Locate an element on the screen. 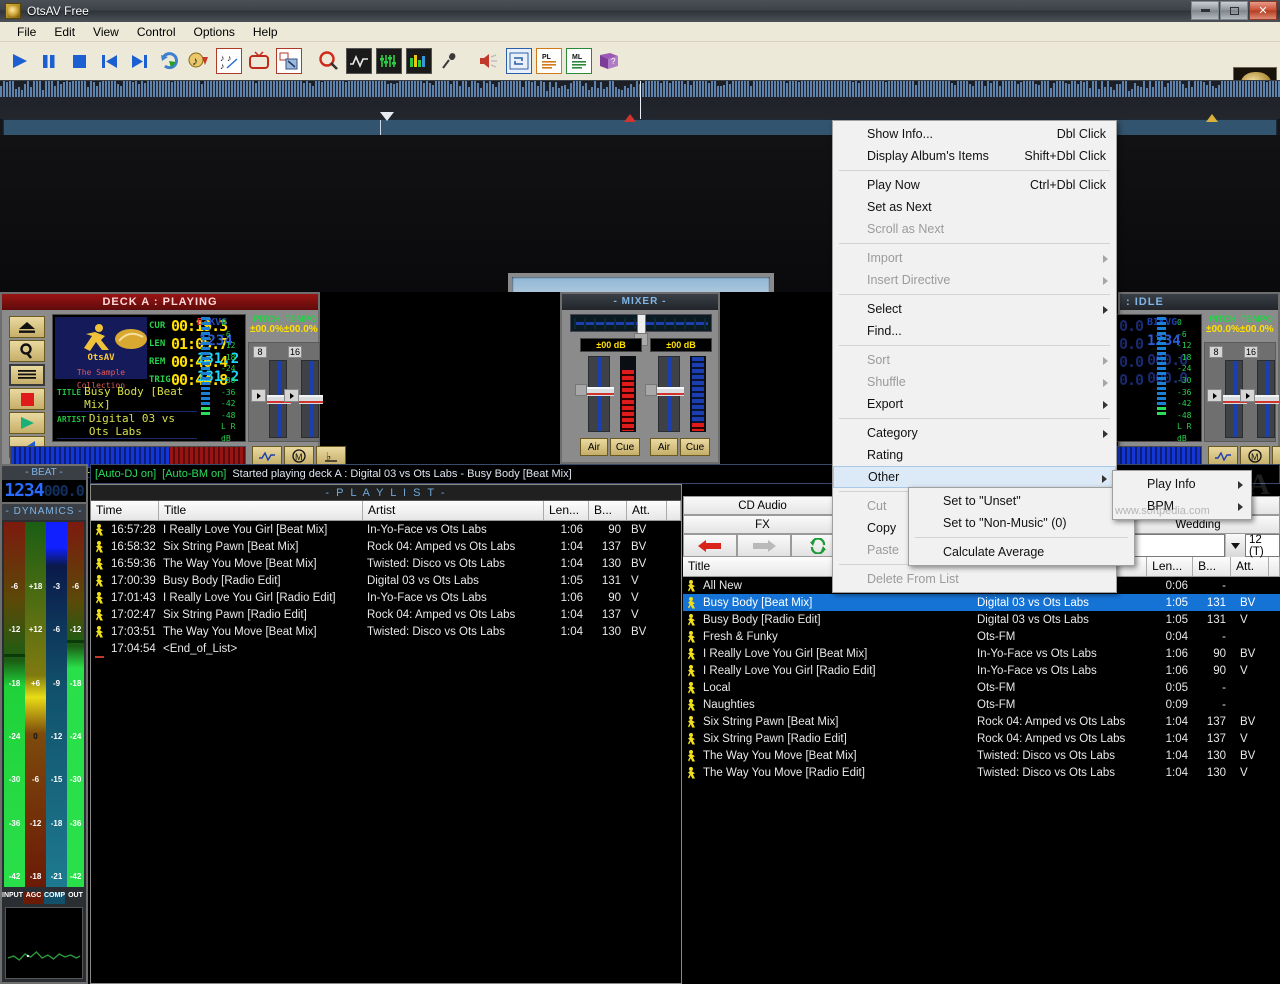 The height and width of the screenshot is (984, 1280). menu-help: Help is located at coordinates (265, 32).